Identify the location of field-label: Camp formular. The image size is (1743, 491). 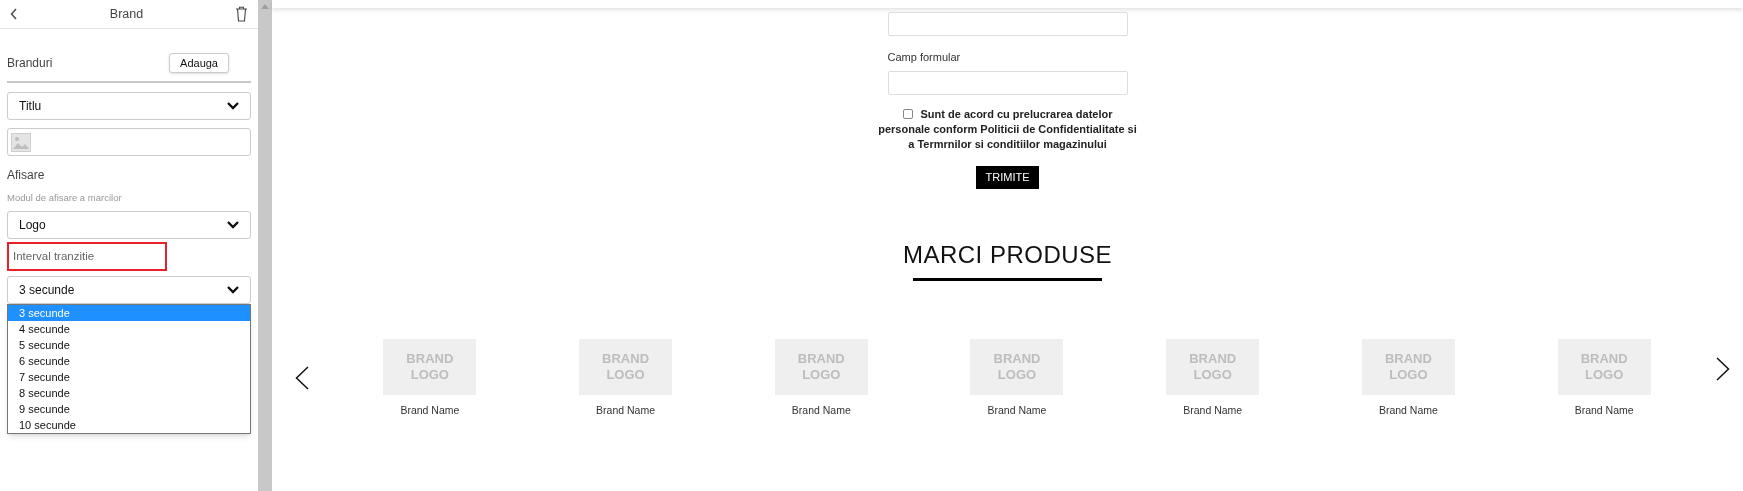
(924, 57).